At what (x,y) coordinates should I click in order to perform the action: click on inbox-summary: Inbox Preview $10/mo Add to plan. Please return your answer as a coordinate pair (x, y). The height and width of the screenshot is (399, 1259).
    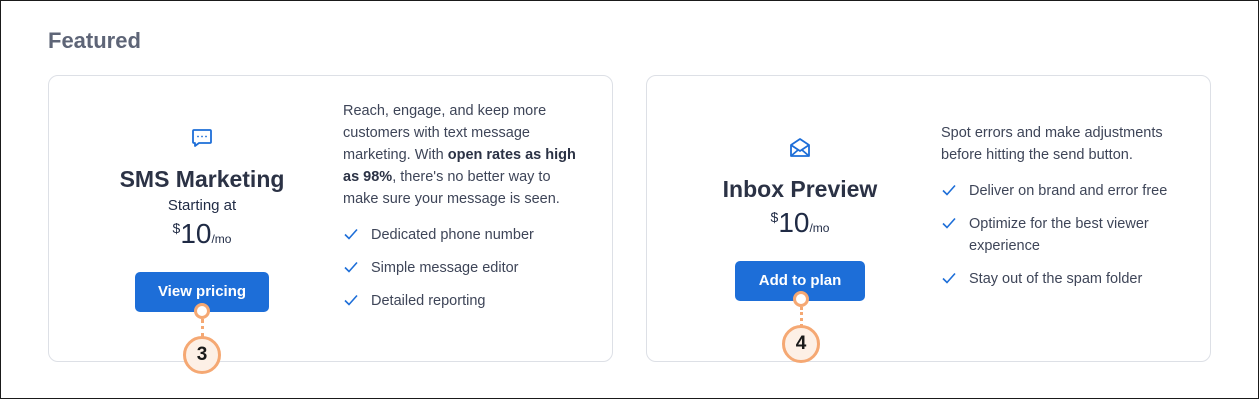
    Looking at the image, I should click on (800, 218).